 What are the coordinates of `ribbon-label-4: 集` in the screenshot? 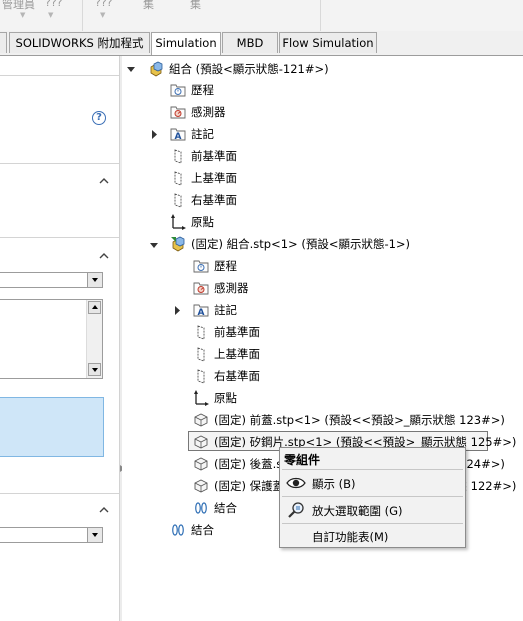 It's located at (148, 6).